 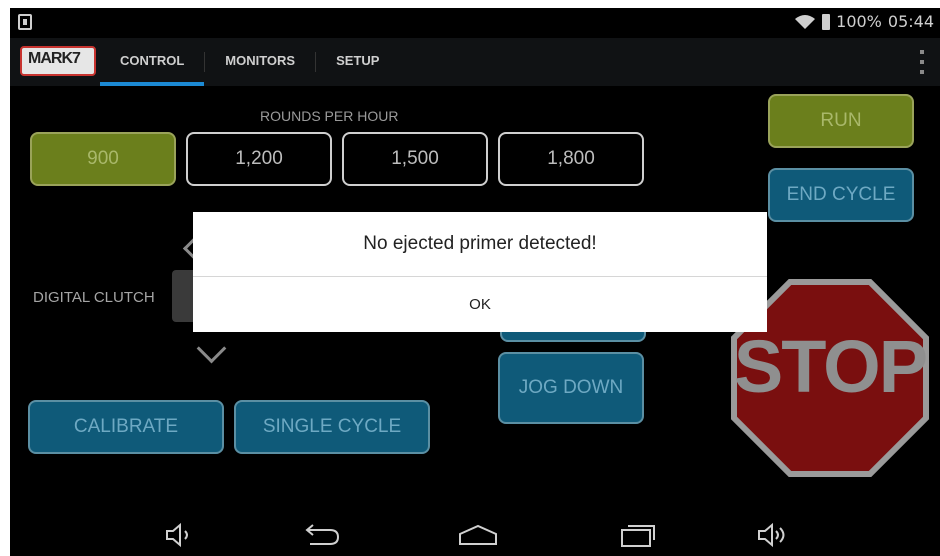 What do you see at coordinates (329, 116) in the screenshot?
I see `rounds-per-hour-label: ROUNDS PER HOUR` at bounding box center [329, 116].